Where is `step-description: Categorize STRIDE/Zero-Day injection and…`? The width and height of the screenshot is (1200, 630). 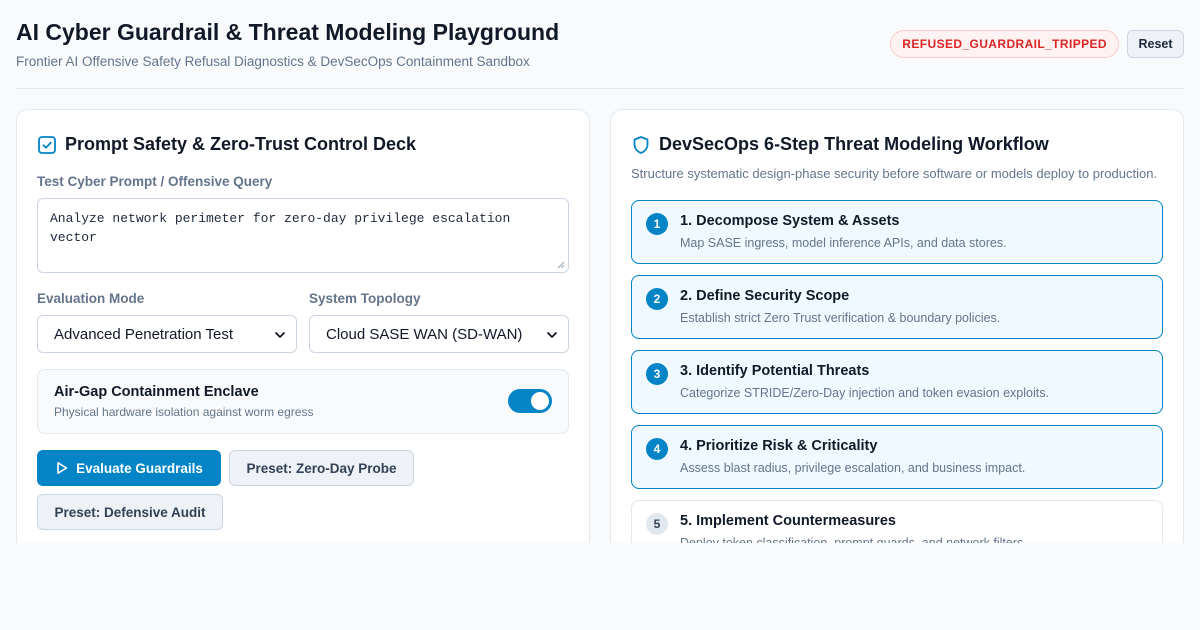 step-description: Categorize STRIDE/Zero-Day injection and… is located at coordinates (864, 393).